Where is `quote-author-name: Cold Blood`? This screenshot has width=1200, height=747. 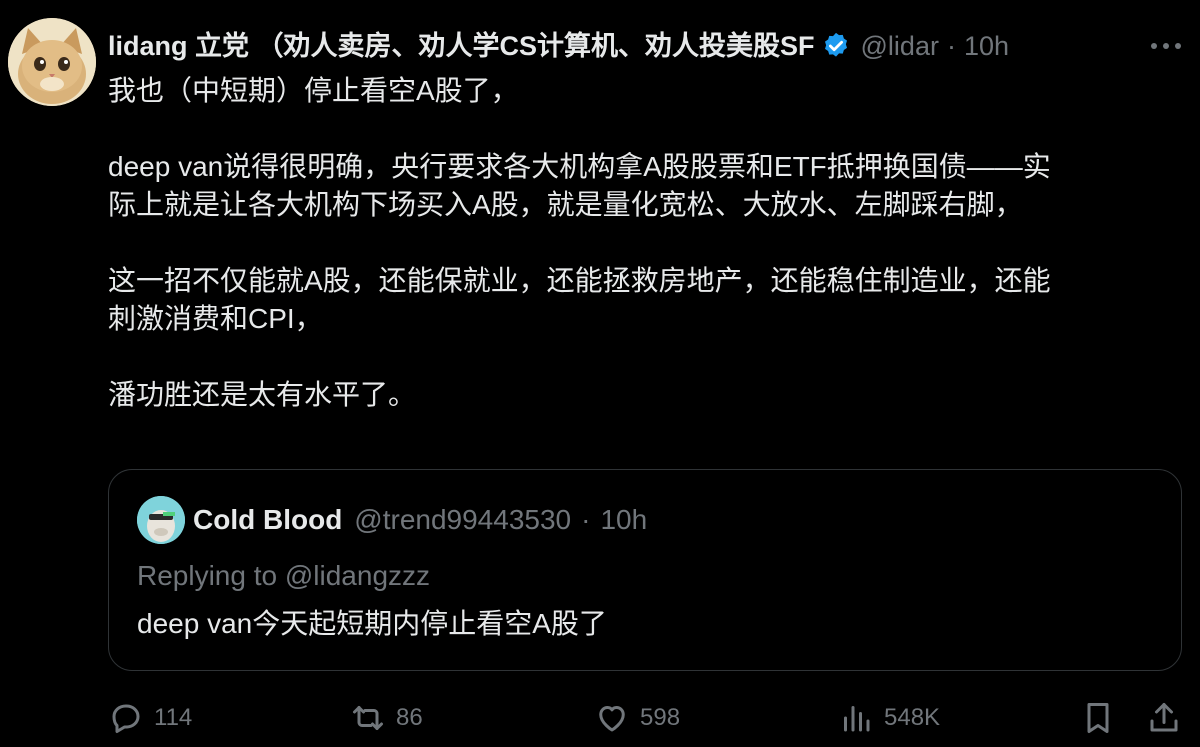
quote-author-name: Cold Blood is located at coordinates (267, 520).